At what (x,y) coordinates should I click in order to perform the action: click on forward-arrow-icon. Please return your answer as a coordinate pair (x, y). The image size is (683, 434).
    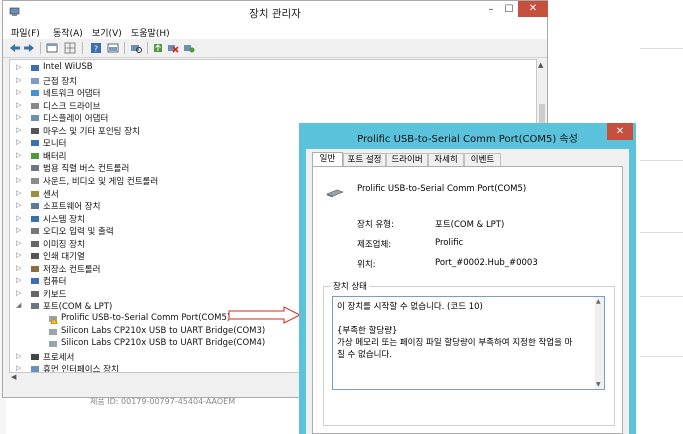
    Looking at the image, I should click on (29, 48).